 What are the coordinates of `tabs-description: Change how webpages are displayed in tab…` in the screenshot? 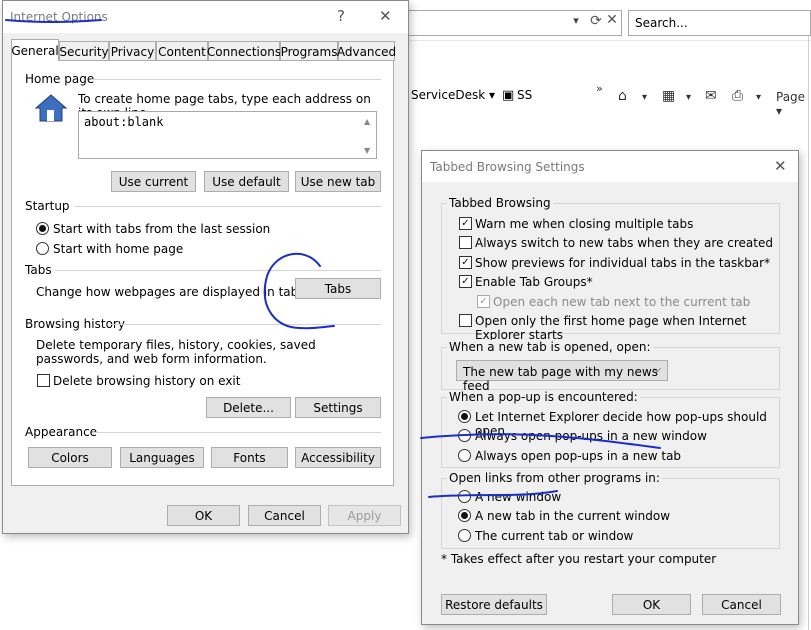 It's located at (172, 292).